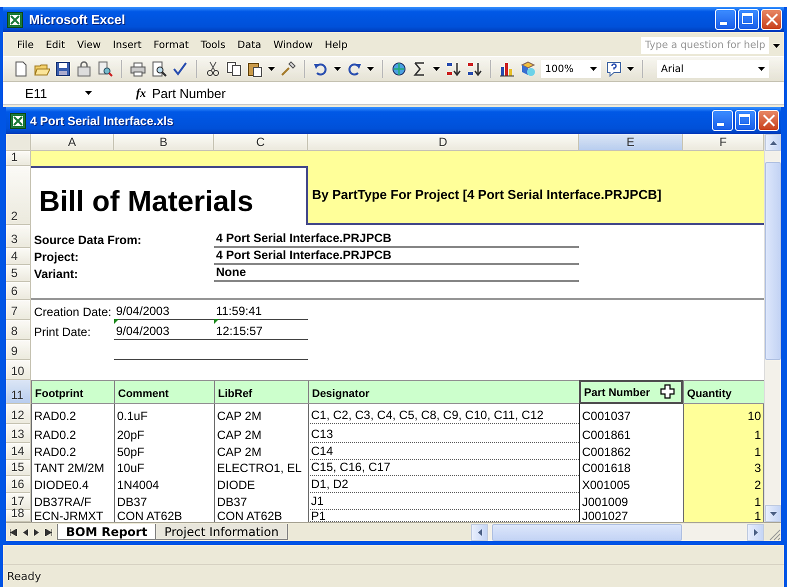 The height and width of the screenshot is (587, 787). What do you see at coordinates (18, 310) in the screenshot?
I see `row-header: 7` at bounding box center [18, 310].